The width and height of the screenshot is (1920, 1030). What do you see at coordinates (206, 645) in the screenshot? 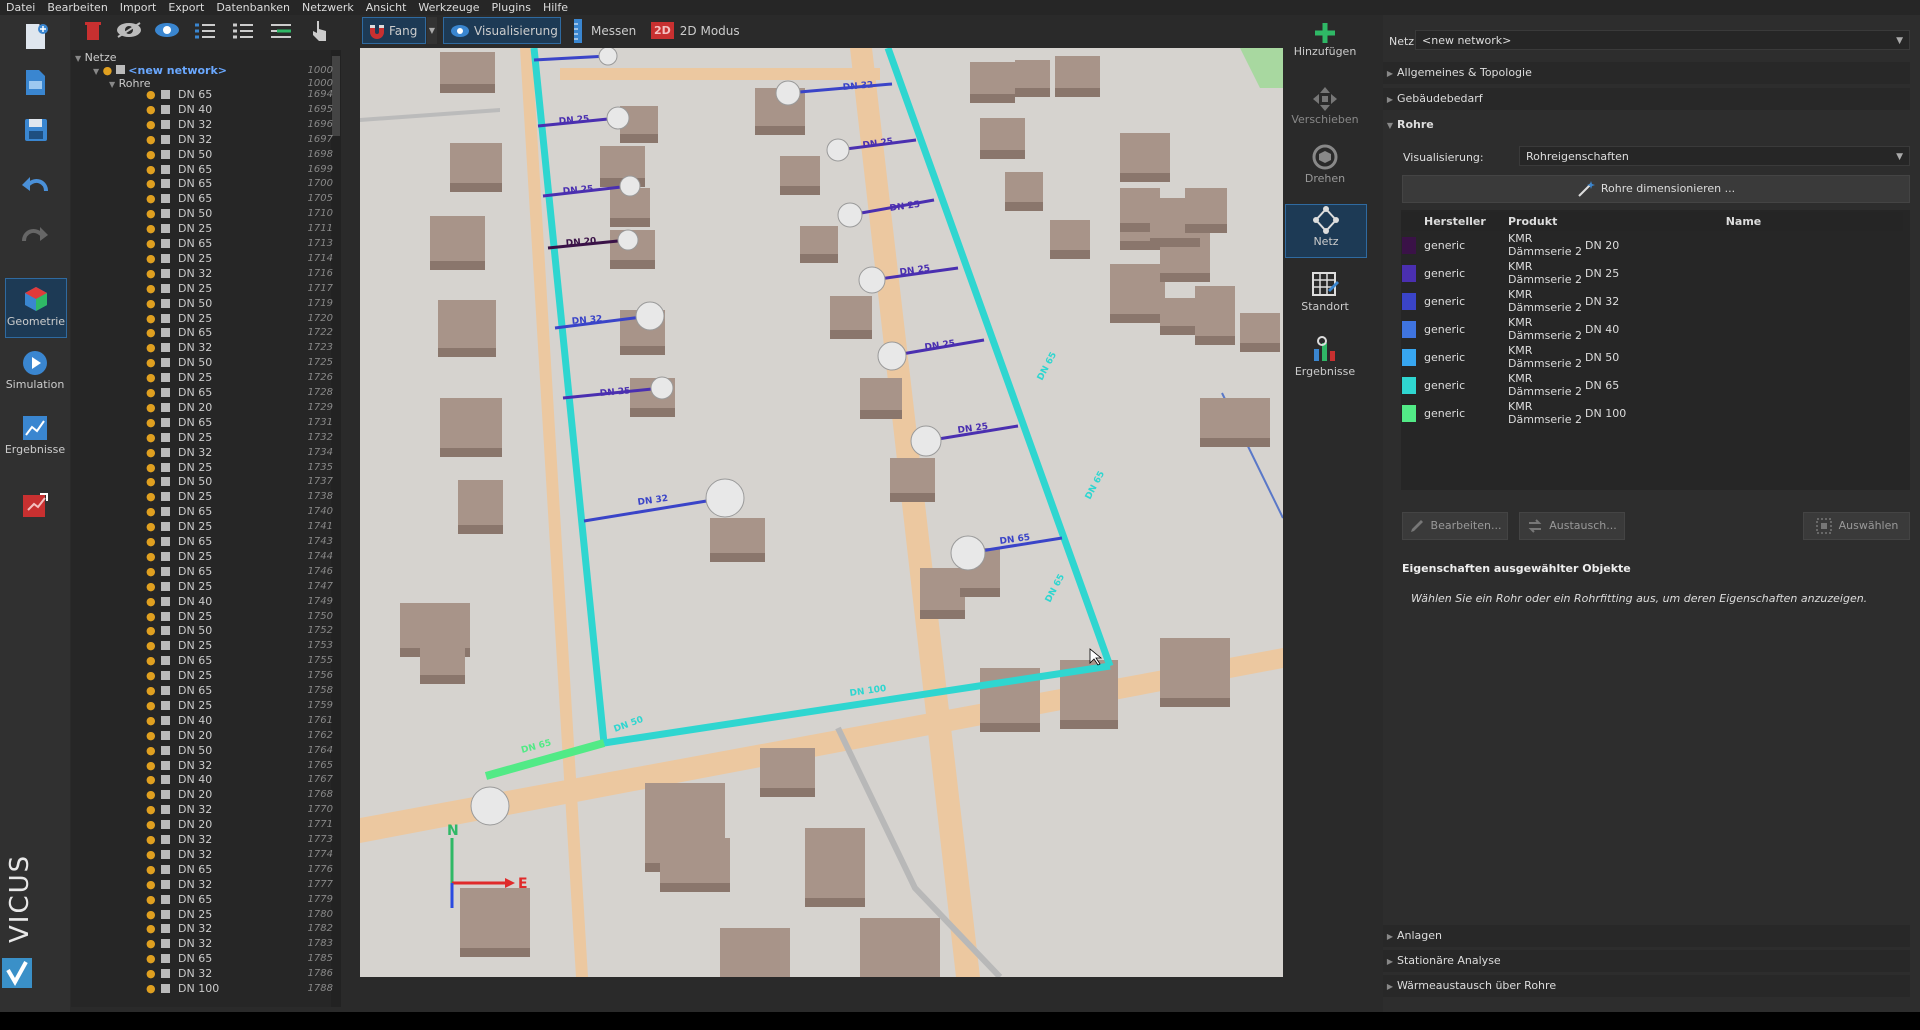
I see `tree-pipe-item: ● DN 25 1753` at bounding box center [206, 645].